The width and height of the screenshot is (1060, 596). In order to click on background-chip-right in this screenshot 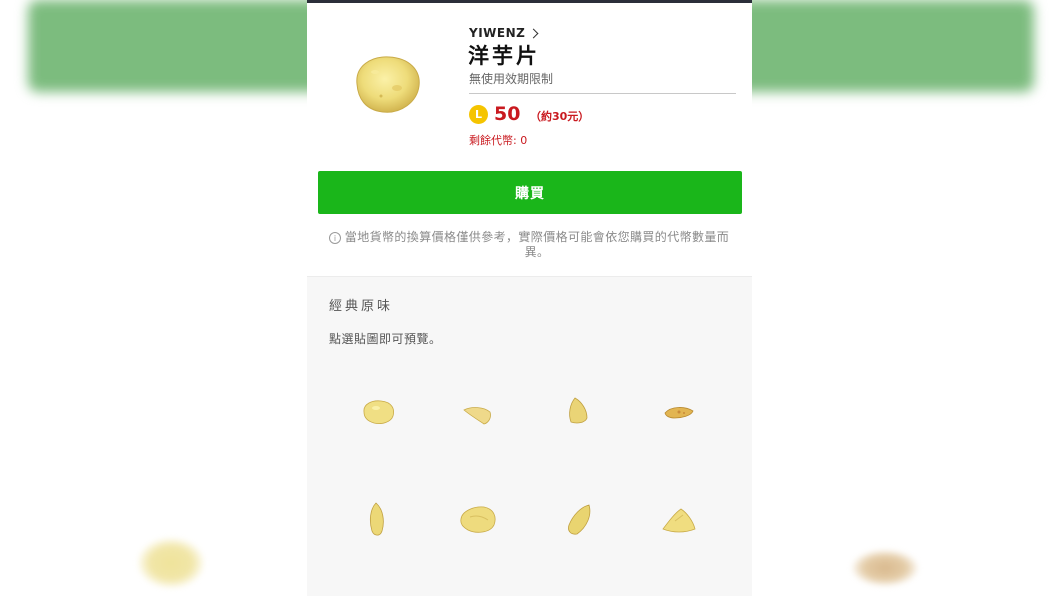, I will do `click(885, 568)`.